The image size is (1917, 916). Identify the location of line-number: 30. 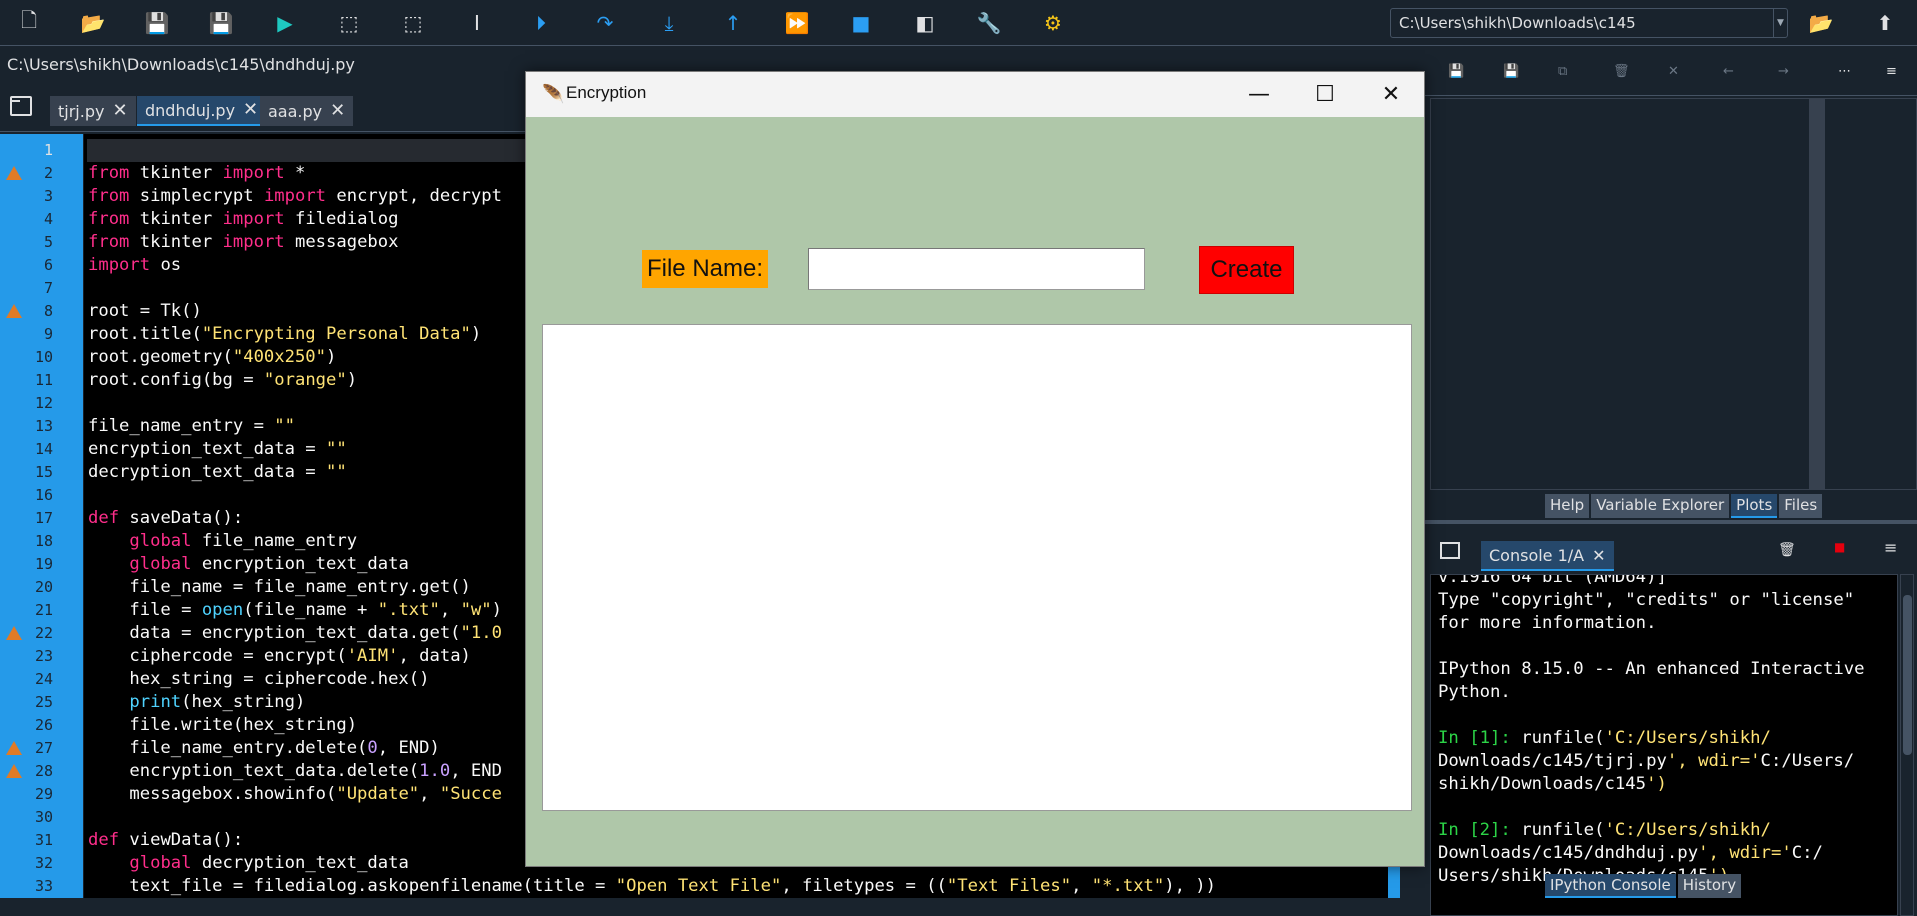
(43, 817).